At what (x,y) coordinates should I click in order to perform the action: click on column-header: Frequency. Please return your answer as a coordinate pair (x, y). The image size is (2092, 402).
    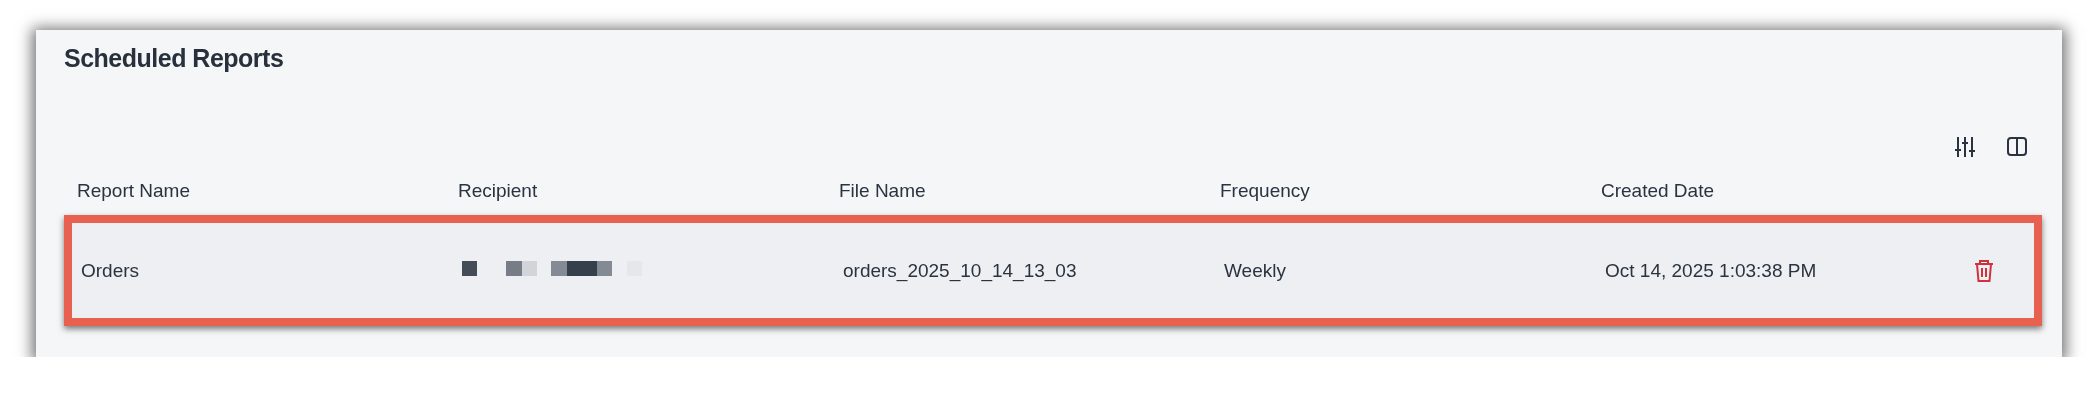
    Looking at the image, I should click on (1410, 191).